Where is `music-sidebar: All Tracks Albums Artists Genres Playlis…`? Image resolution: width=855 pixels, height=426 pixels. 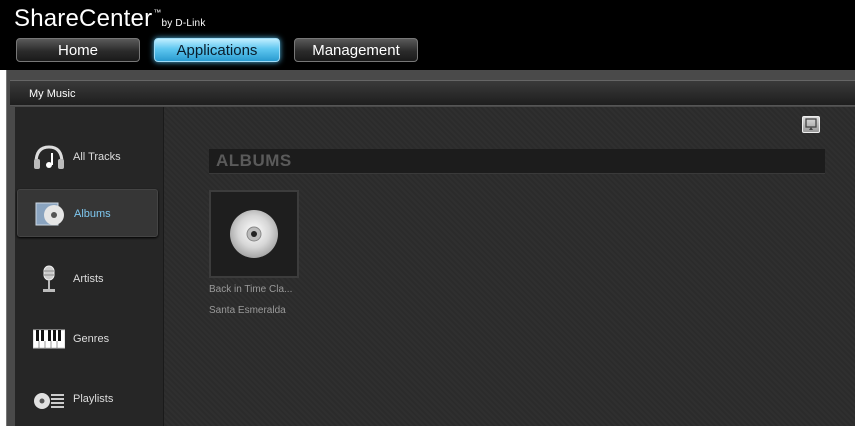
music-sidebar: All Tracks Albums Artists Genres Playlis… is located at coordinates (89, 266).